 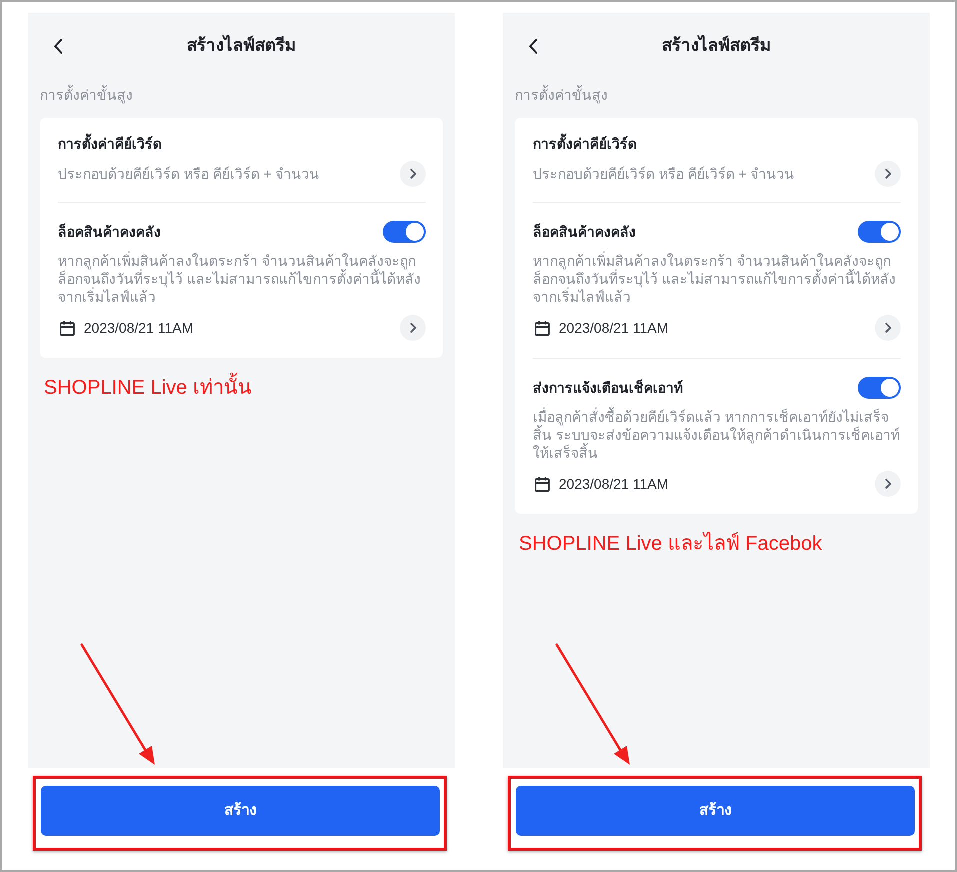 I want to click on annotation-text: SHOPLINE Live เท่านั้น, so click(x=241, y=388).